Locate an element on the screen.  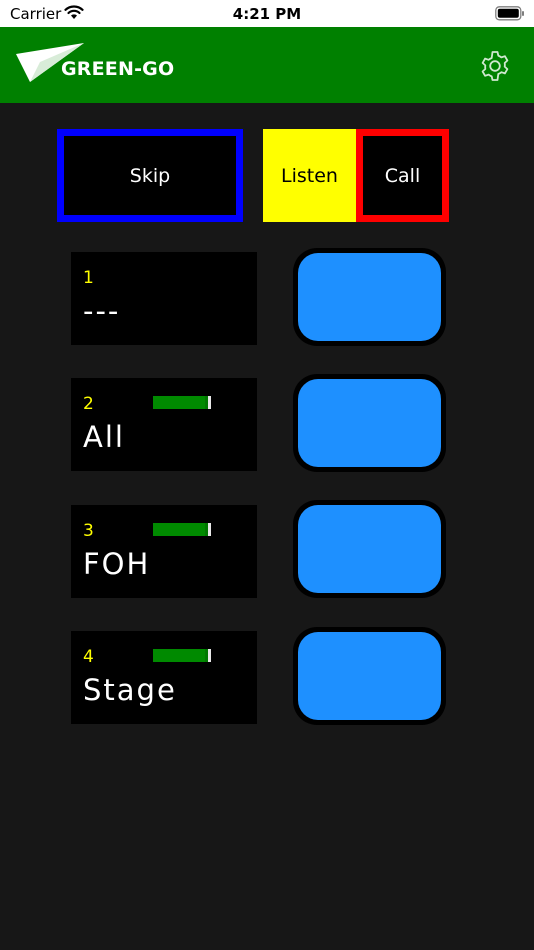
skip-button: Skip is located at coordinates (150, 175).